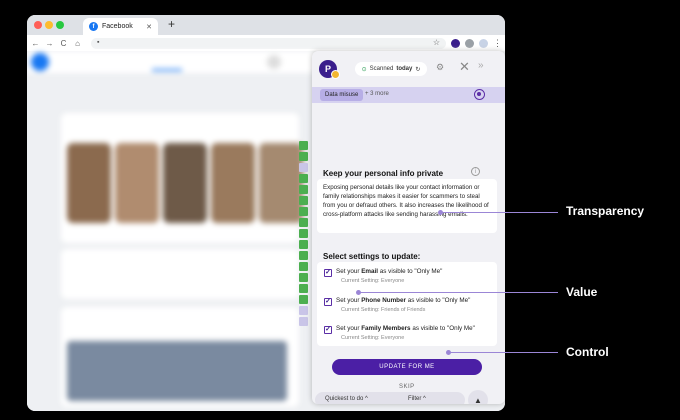 The height and width of the screenshot is (420, 680). What do you see at coordinates (93, 26) in the screenshot?
I see `facebook-icon: f` at bounding box center [93, 26].